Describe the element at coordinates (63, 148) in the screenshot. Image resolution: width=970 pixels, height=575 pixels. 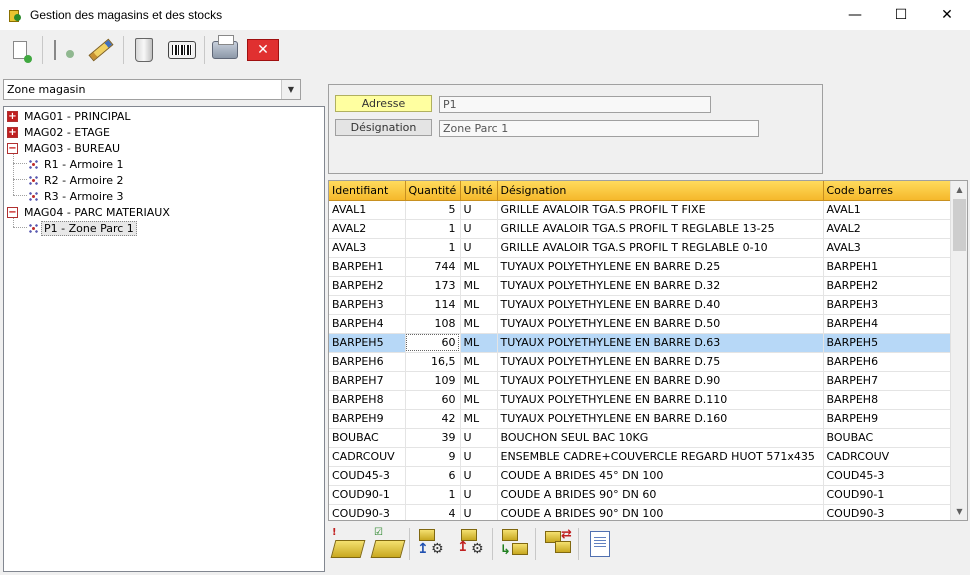
I see `tree-node-mag03: − MAG03 - BUREAU` at that location.